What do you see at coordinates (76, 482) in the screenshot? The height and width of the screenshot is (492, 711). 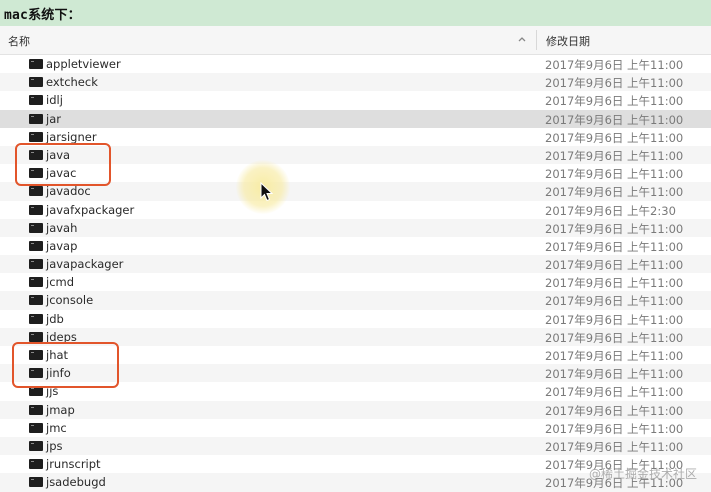 I see `file-name: jsadebugd` at bounding box center [76, 482].